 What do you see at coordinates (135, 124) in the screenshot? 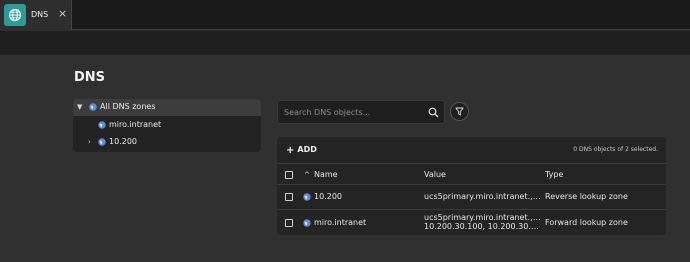
I see `tree-item-label: miro.intranet` at bounding box center [135, 124].